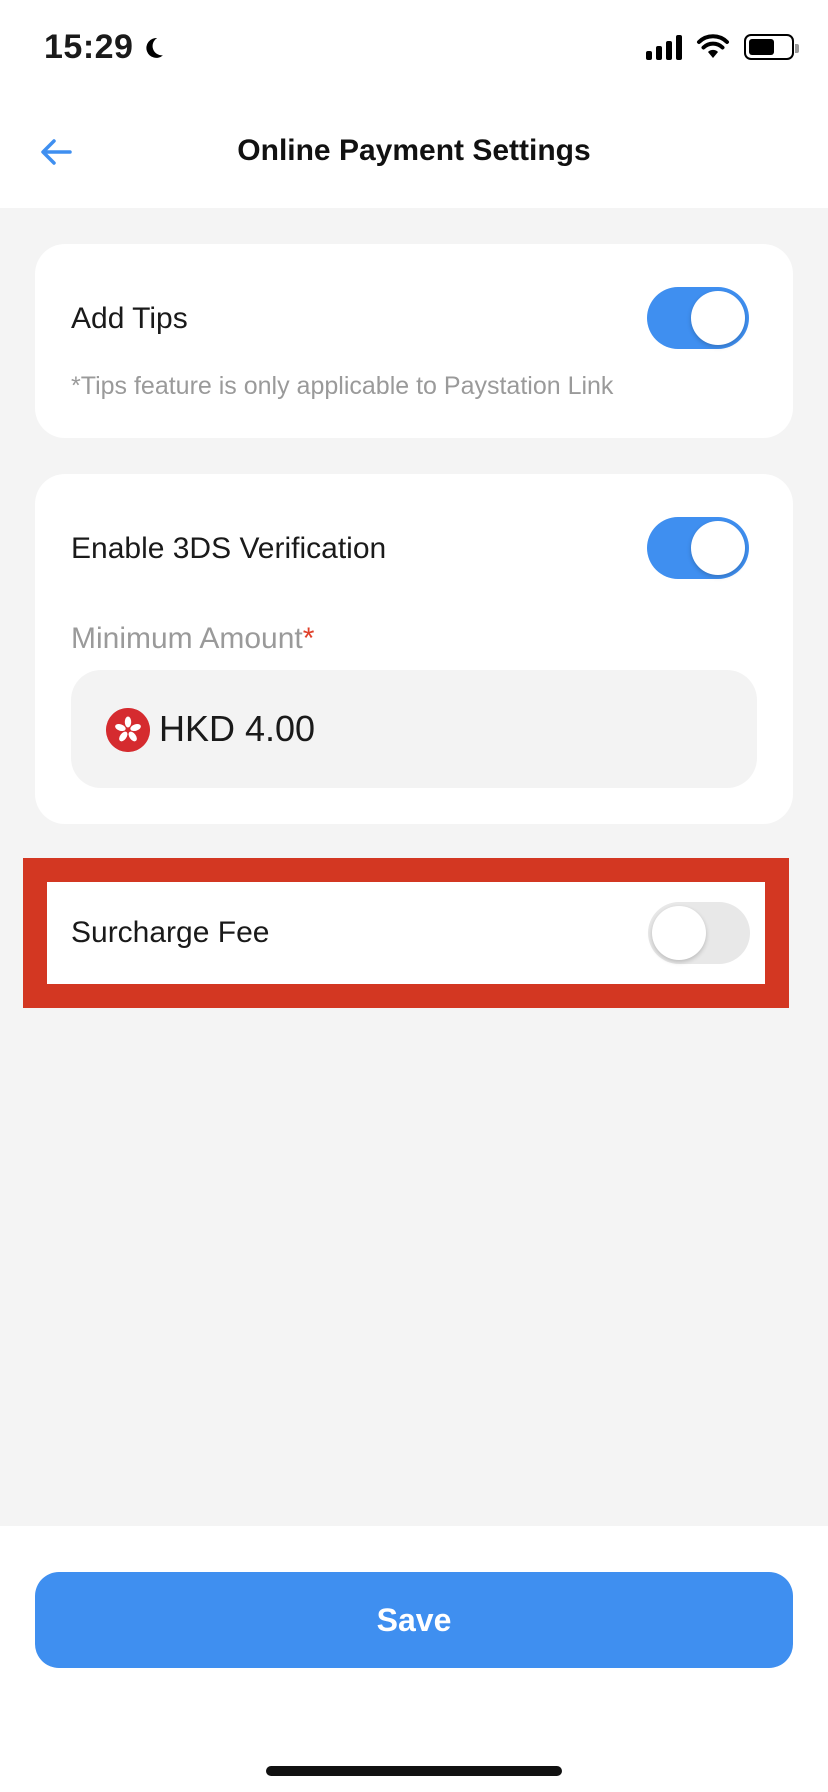  Describe the element at coordinates (414, 1771) in the screenshot. I see `home-indicator` at that location.